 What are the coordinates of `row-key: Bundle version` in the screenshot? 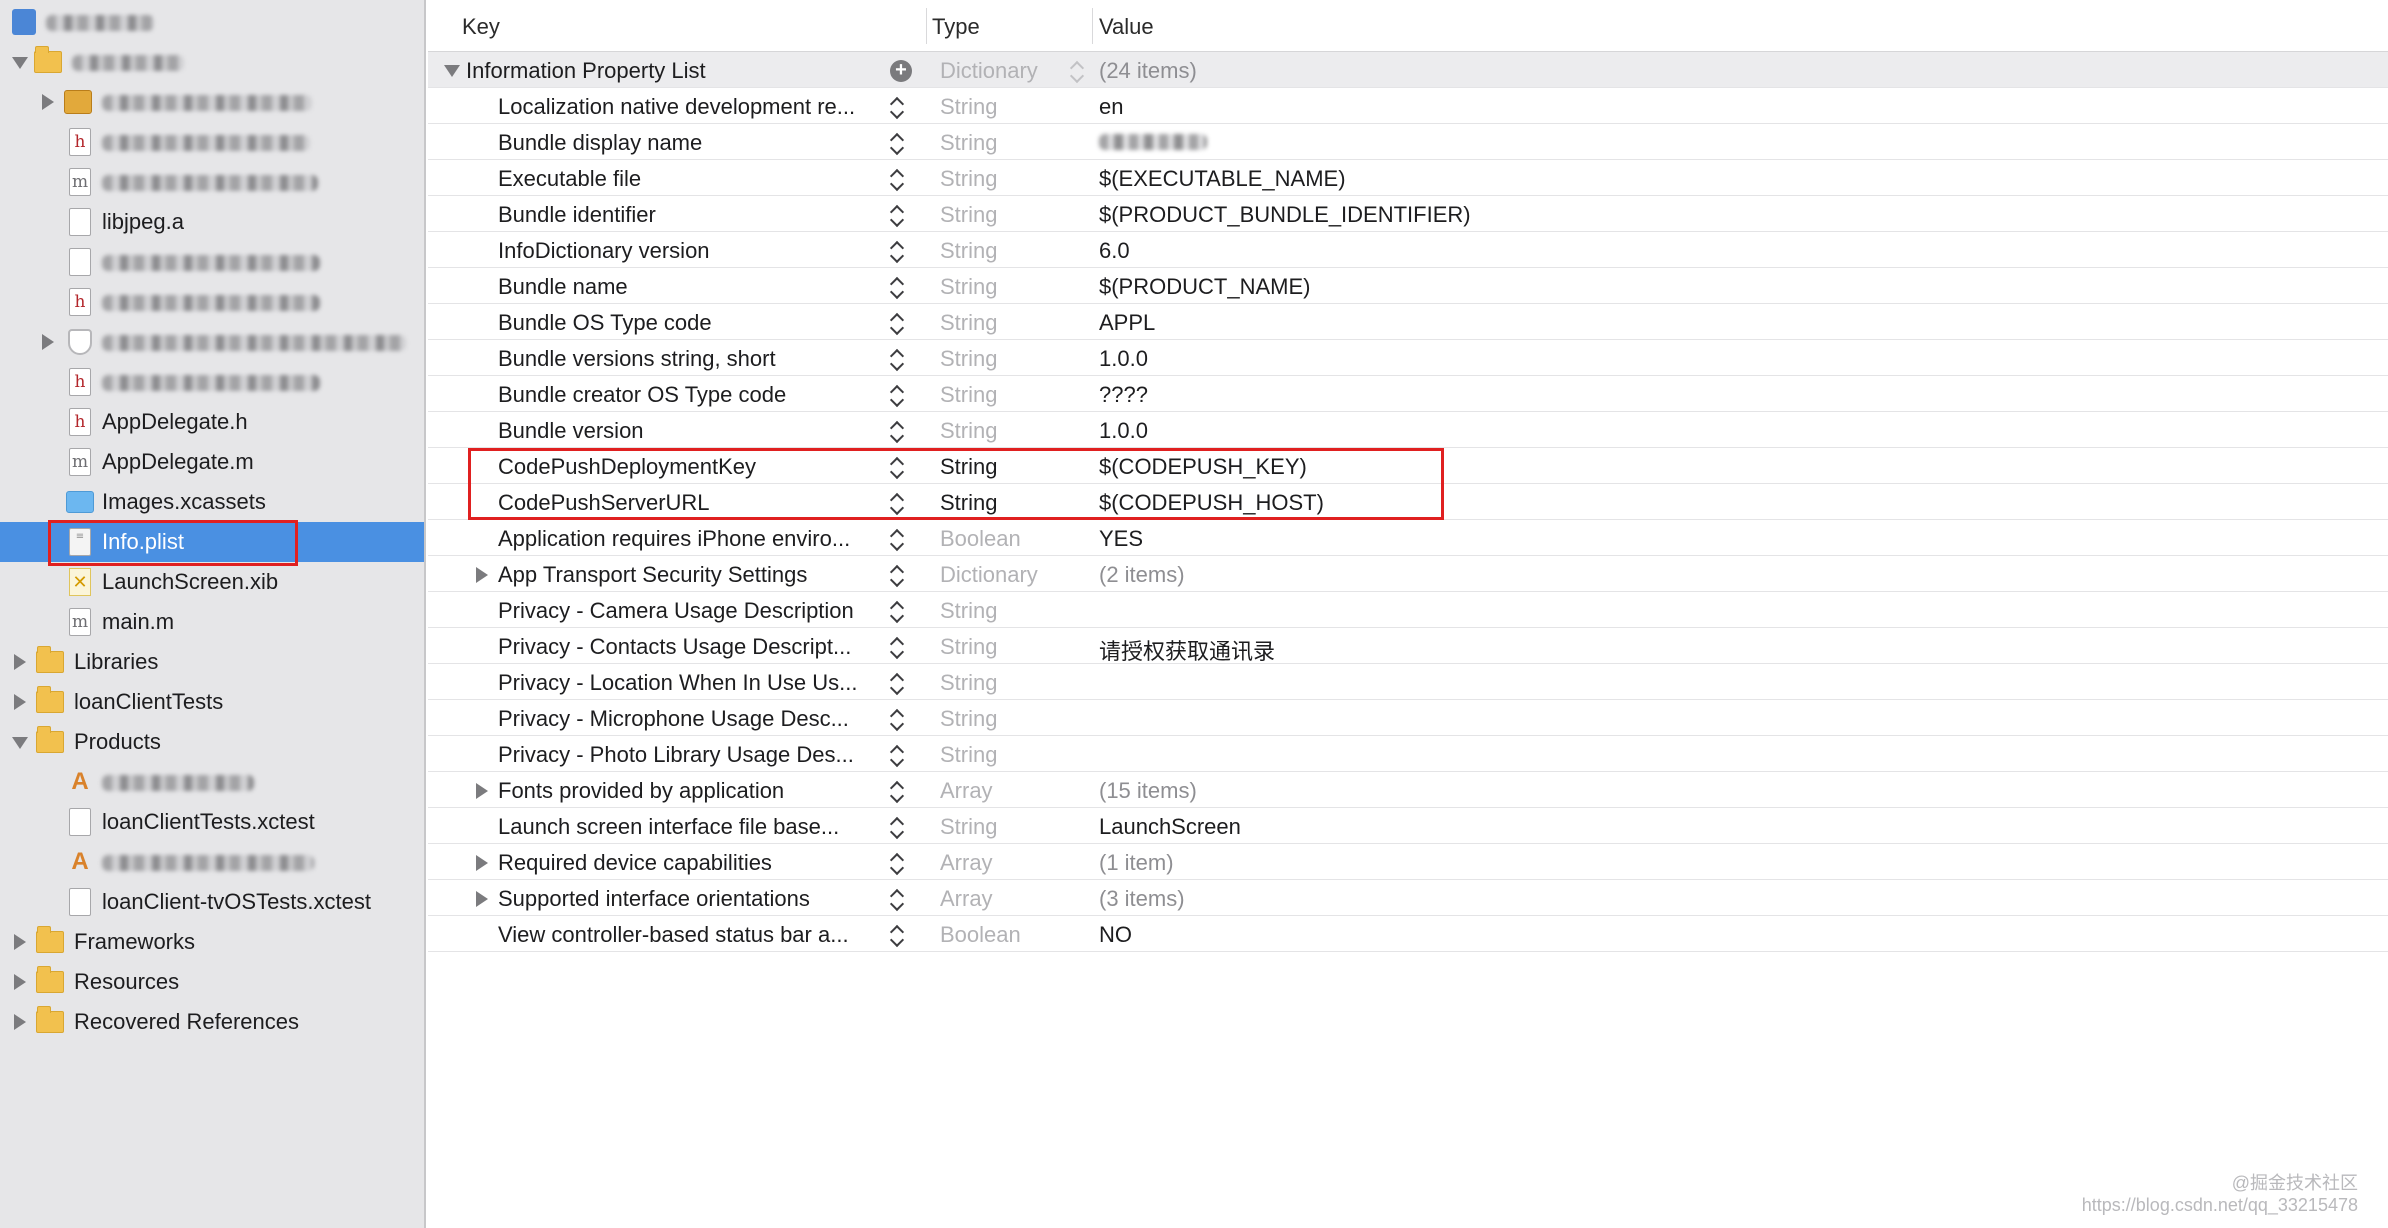 It's located at (690, 431).